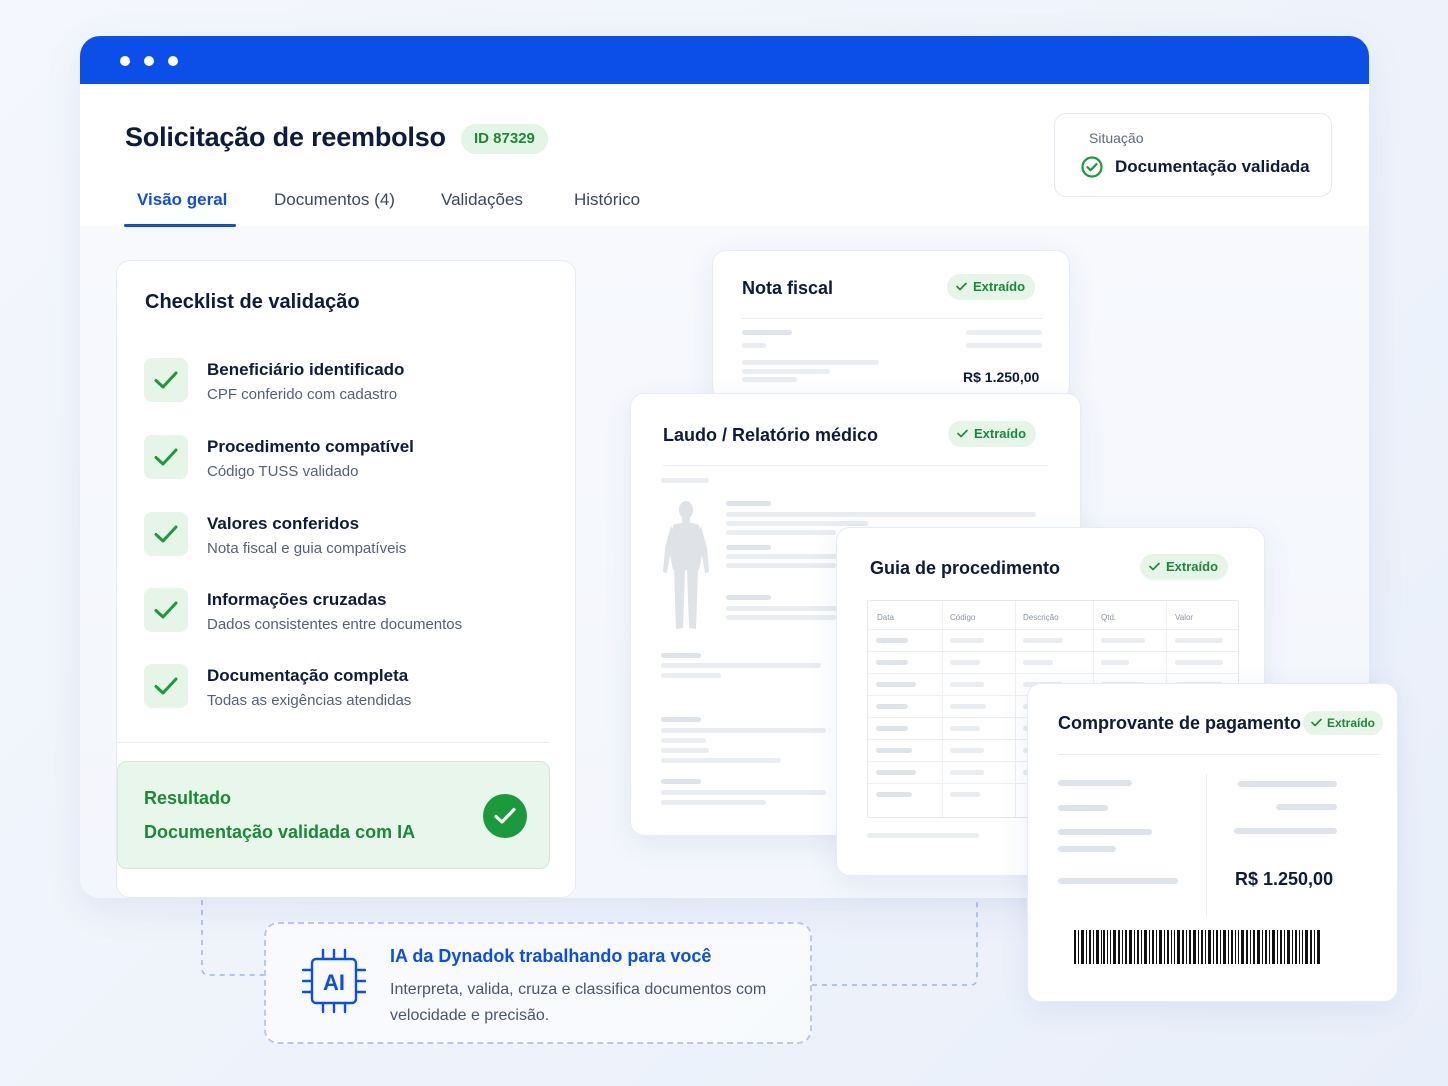 This screenshot has width=1448, height=1086. Describe the element at coordinates (724, 60) in the screenshot. I see `window-titlebar` at that location.